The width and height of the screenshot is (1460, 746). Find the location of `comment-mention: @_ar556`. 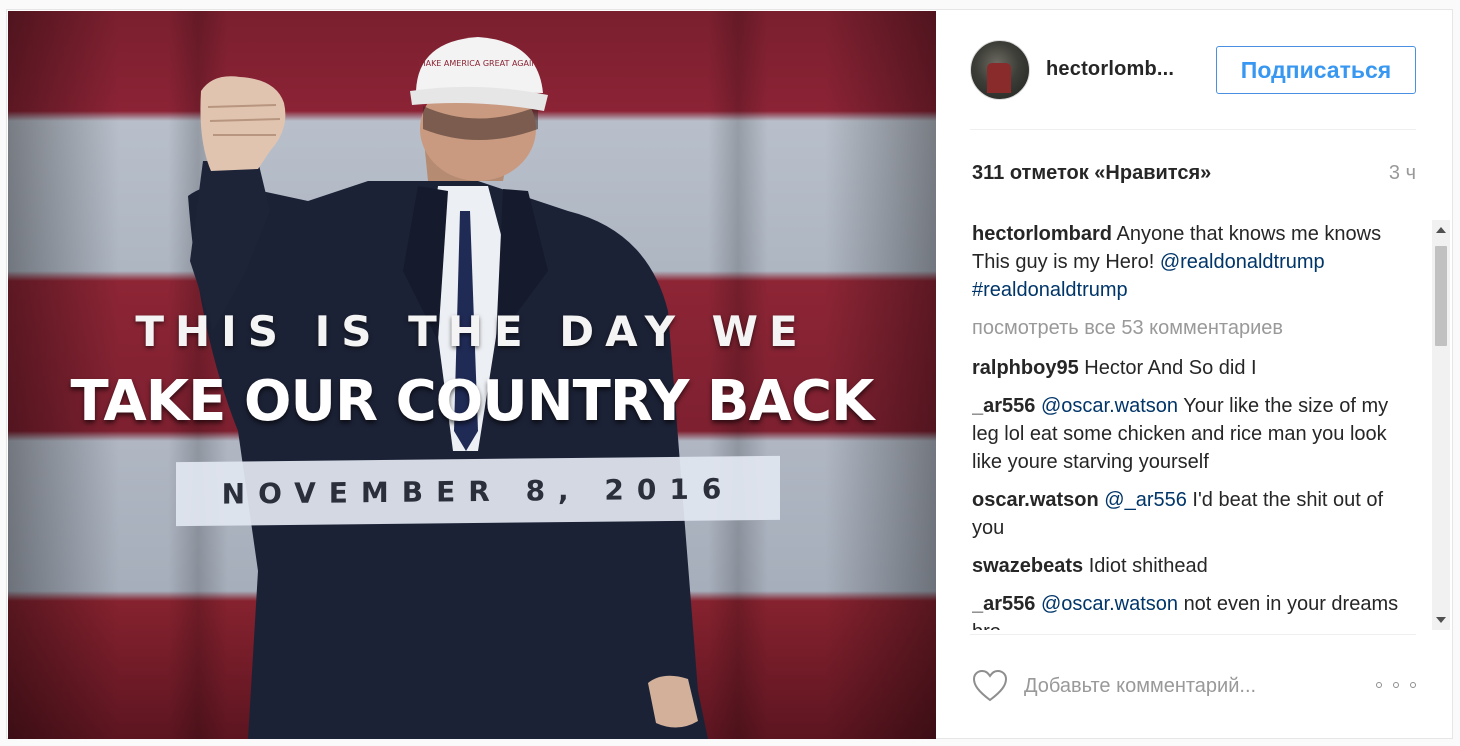

comment-mention: @_ar556 is located at coordinates (1145, 500).